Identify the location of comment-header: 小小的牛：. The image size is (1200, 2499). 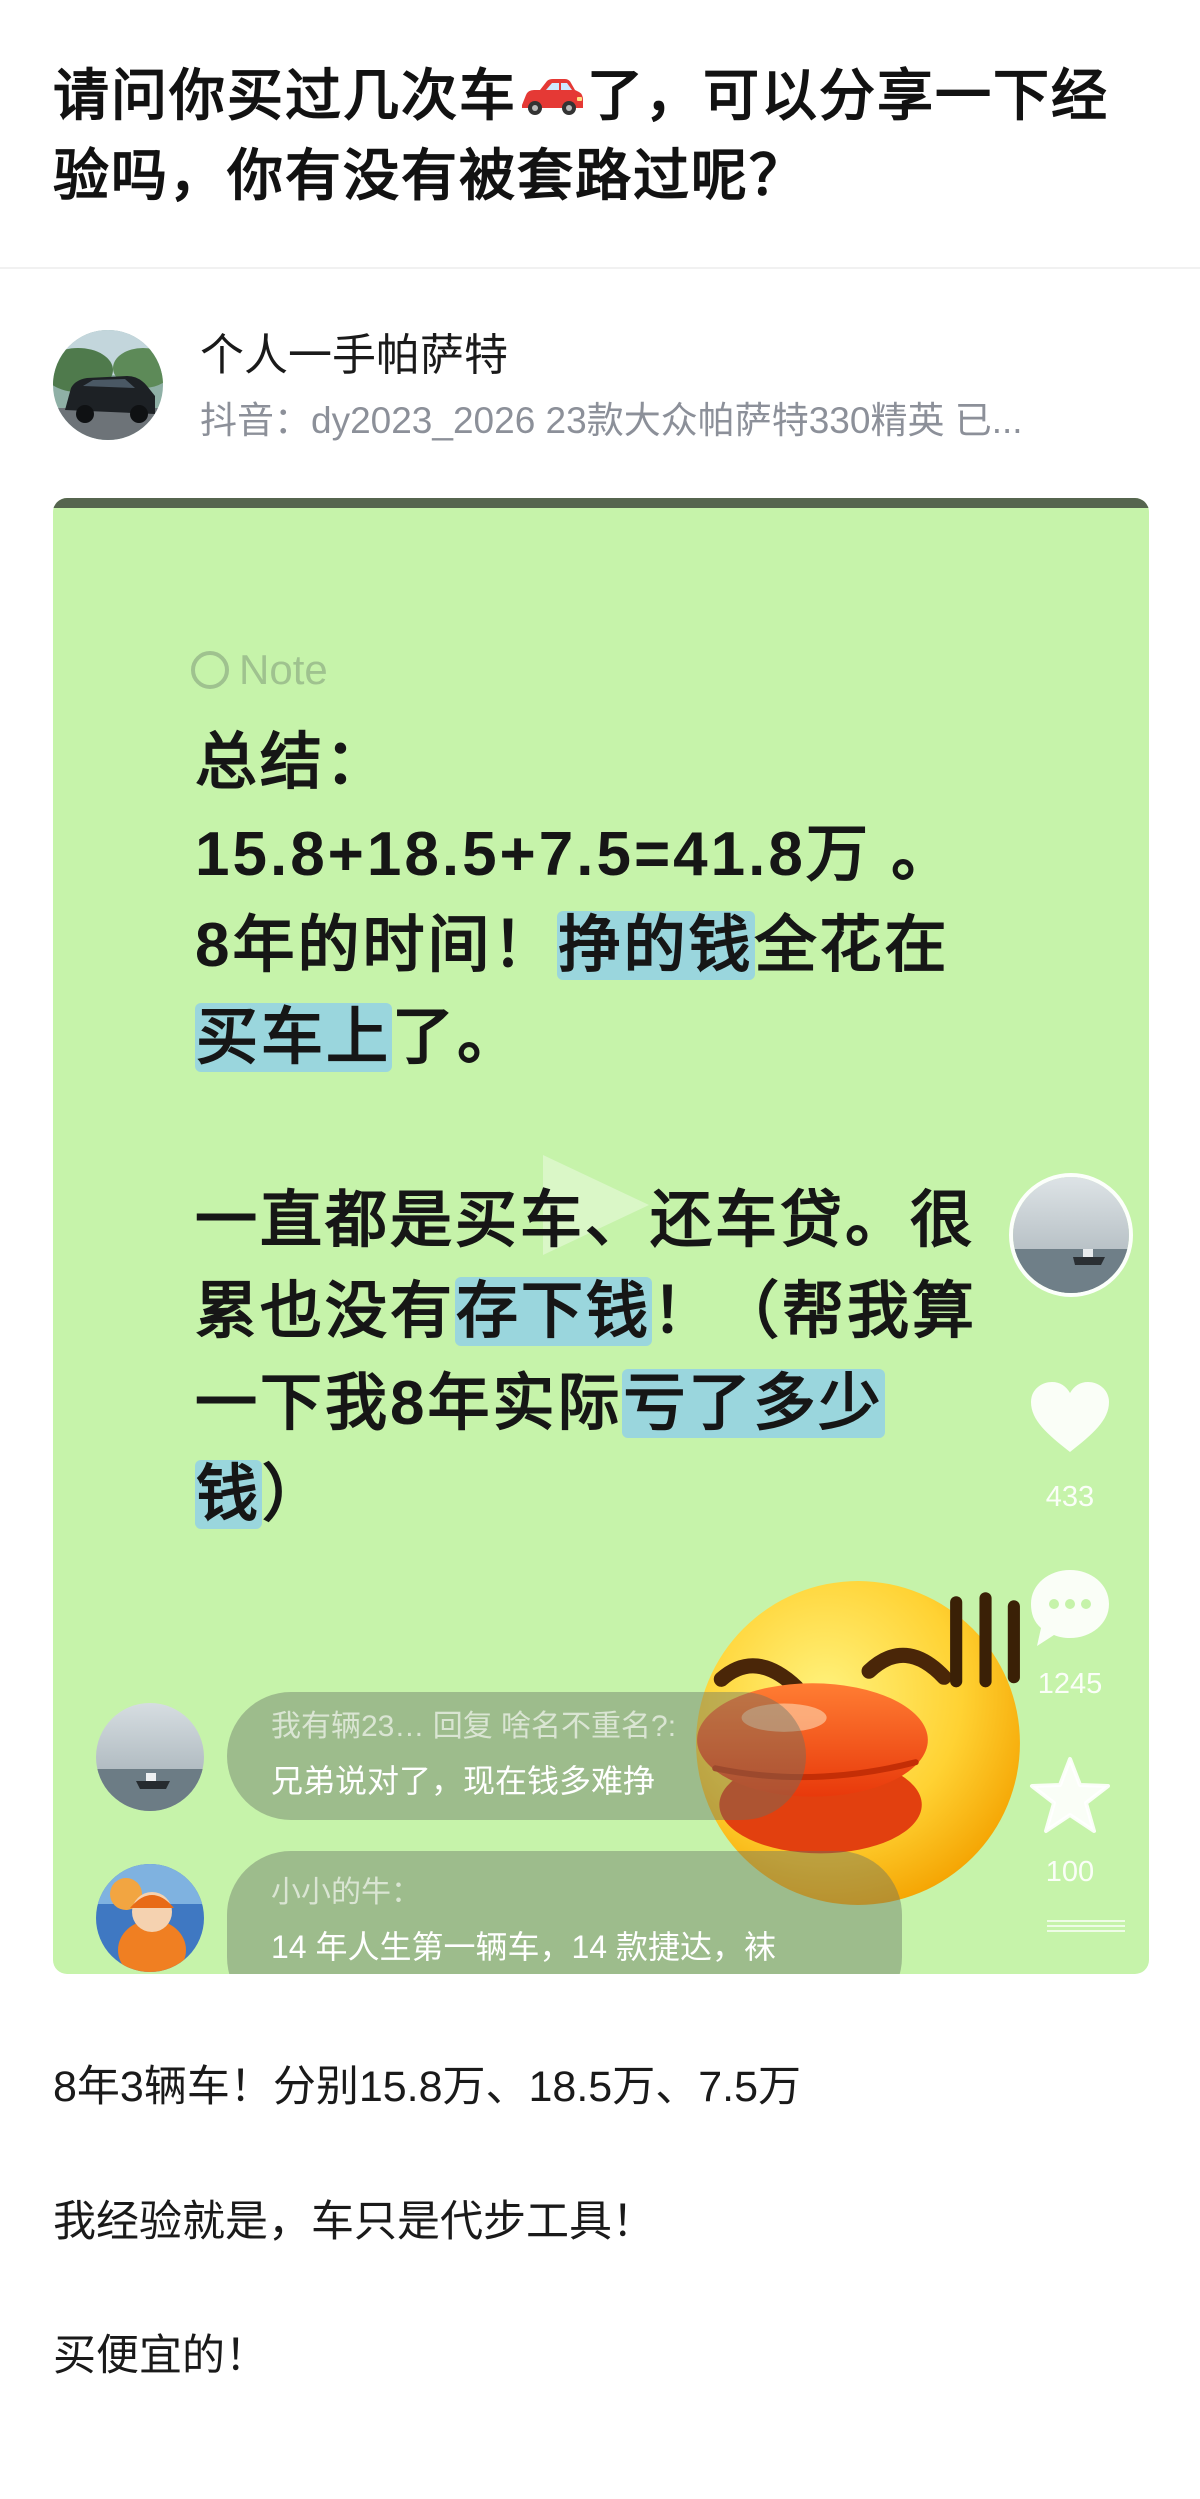
(346, 1892).